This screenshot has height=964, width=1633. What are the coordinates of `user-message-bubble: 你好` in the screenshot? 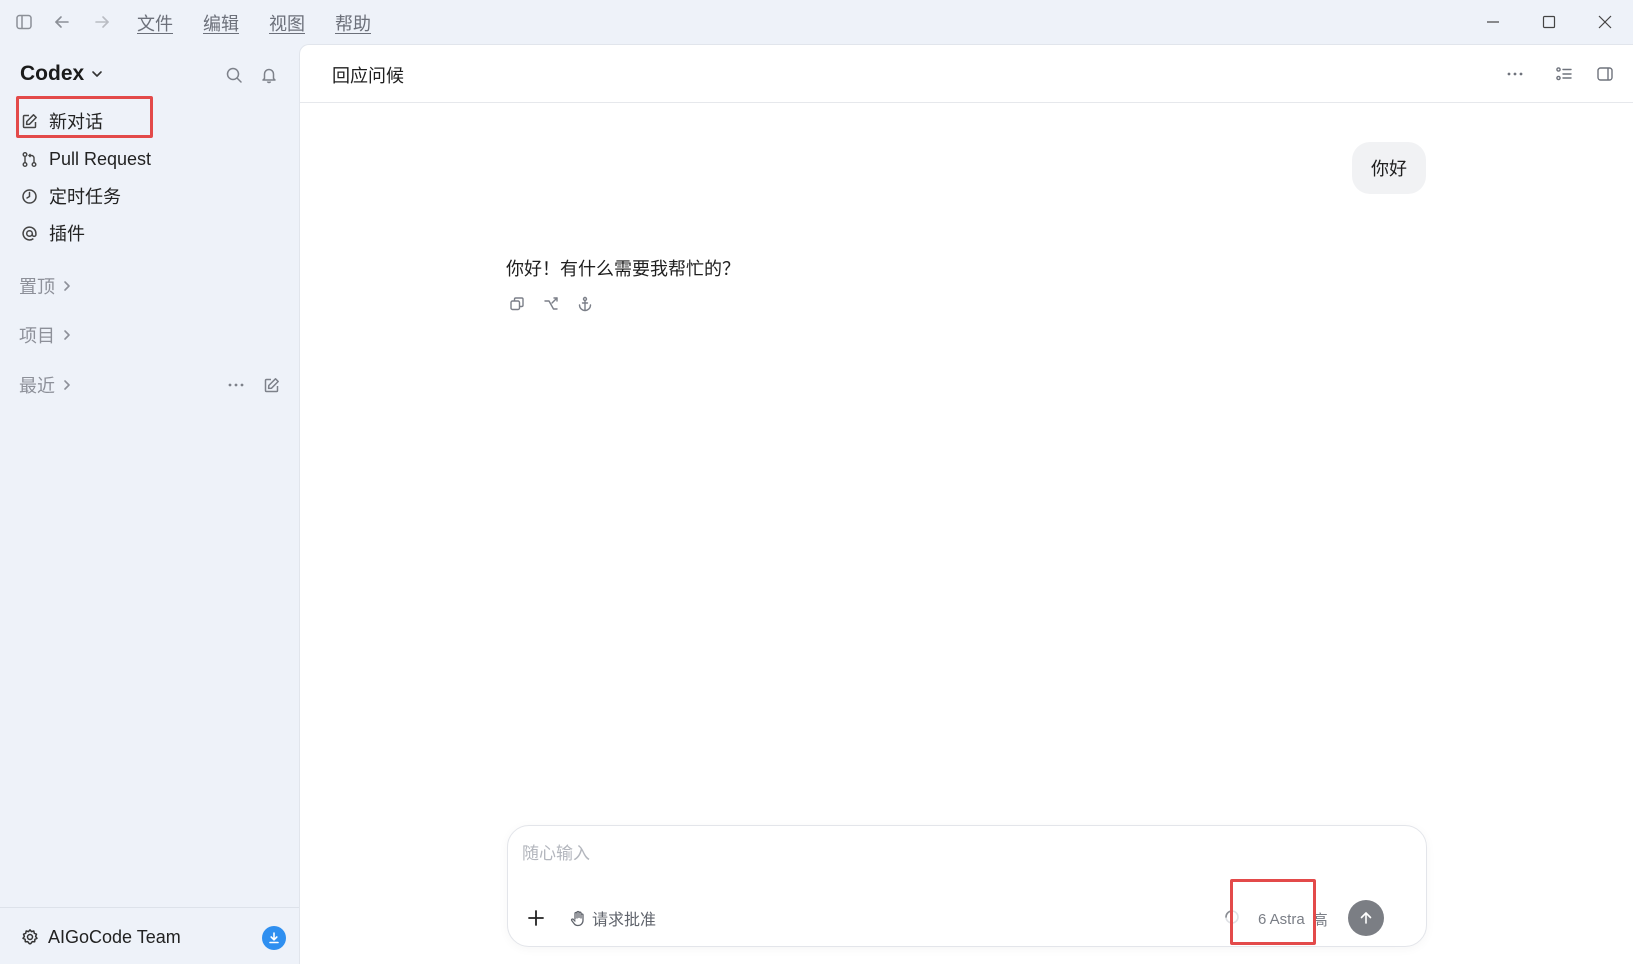 It's located at (1389, 168).